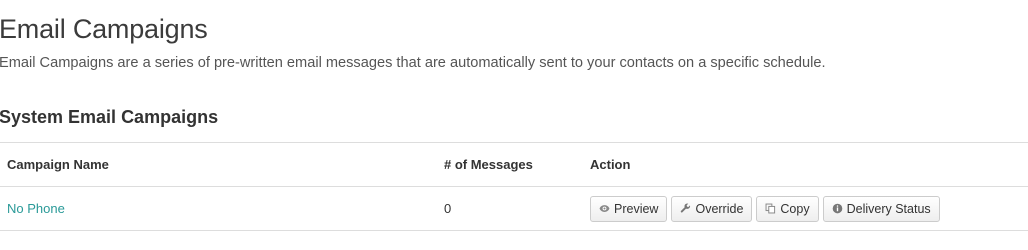 The height and width of the screenshot is (250, 1028). I want to click on action-cell: Preview Override Copy Delivery Status, so click(765, 208).